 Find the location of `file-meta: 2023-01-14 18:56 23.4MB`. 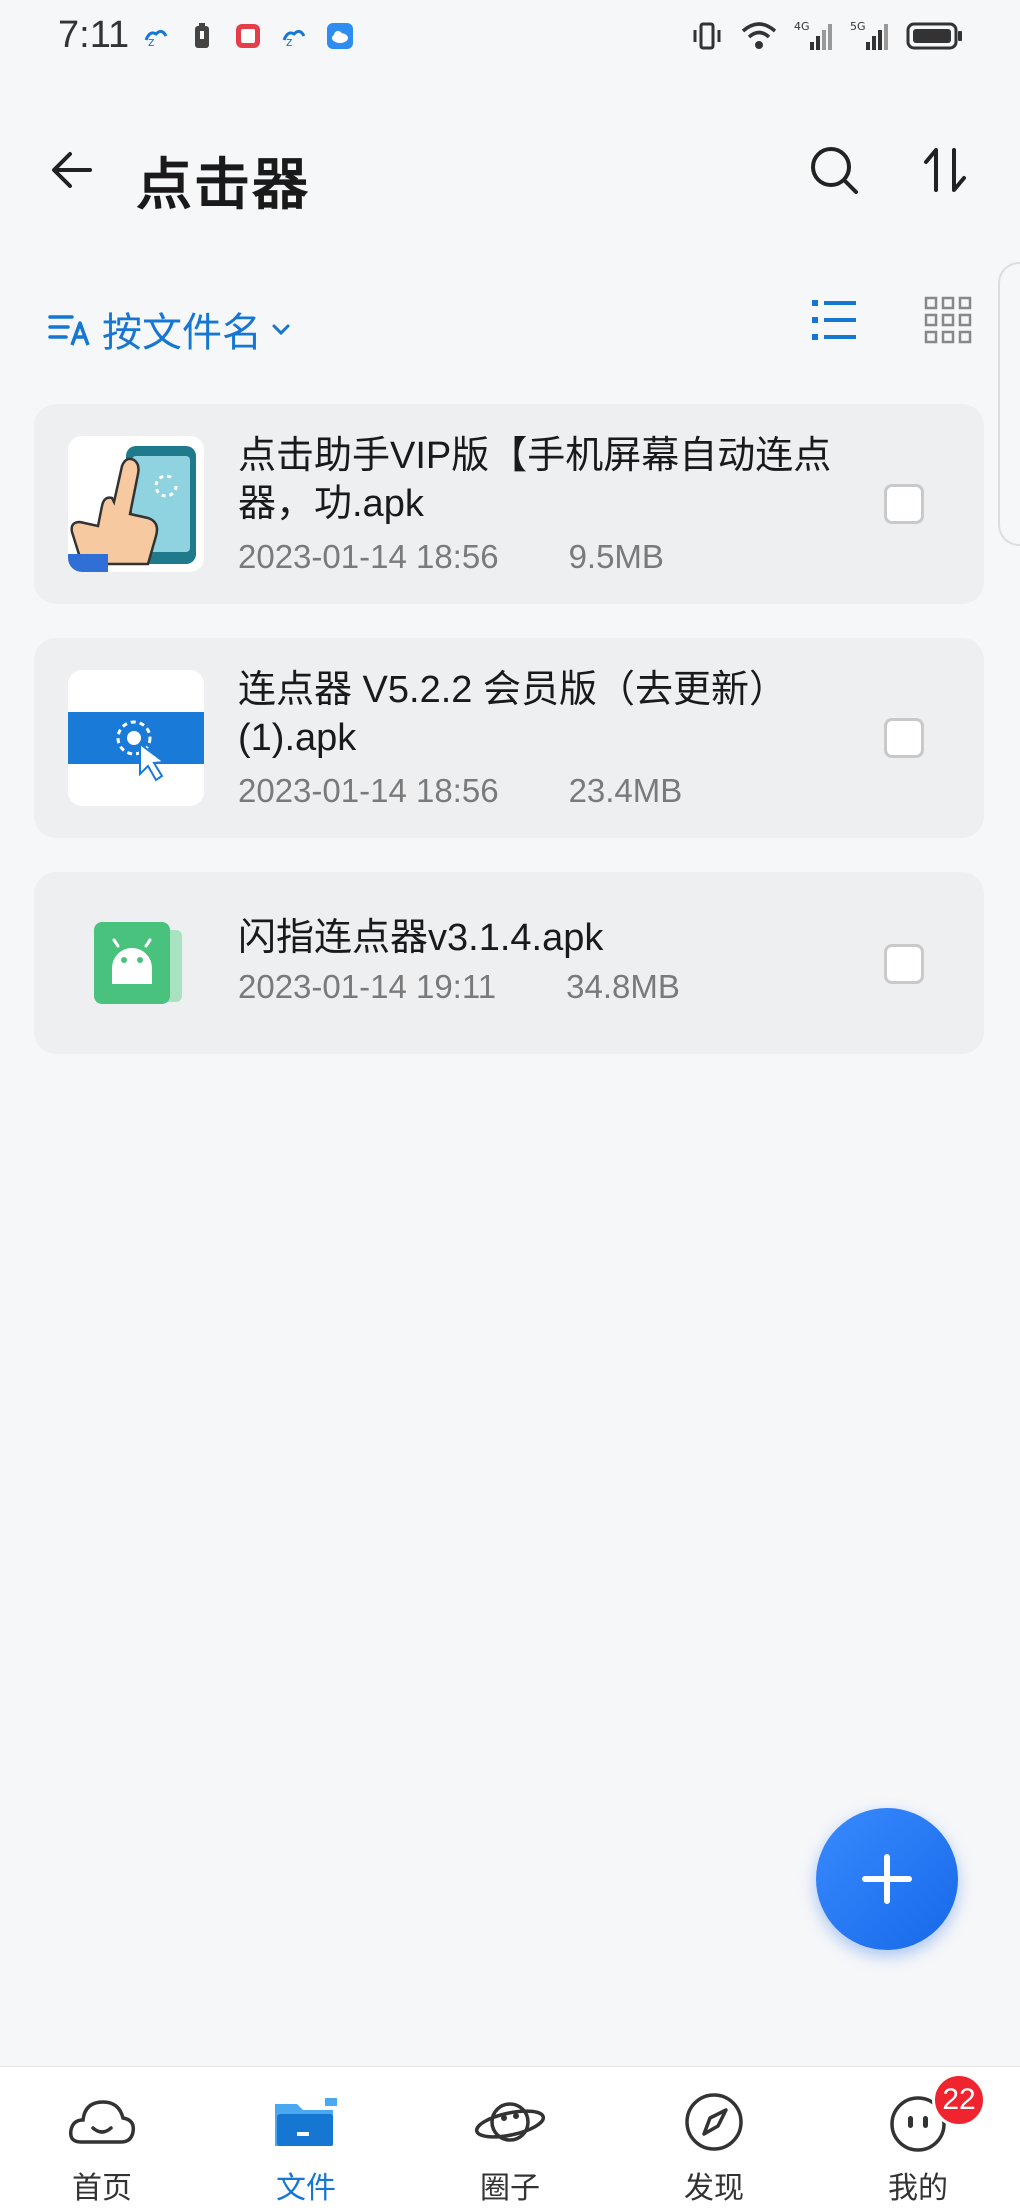

file-meta: 2023-01-14 18:56 23.4MB is located at coordinates (460, 791).